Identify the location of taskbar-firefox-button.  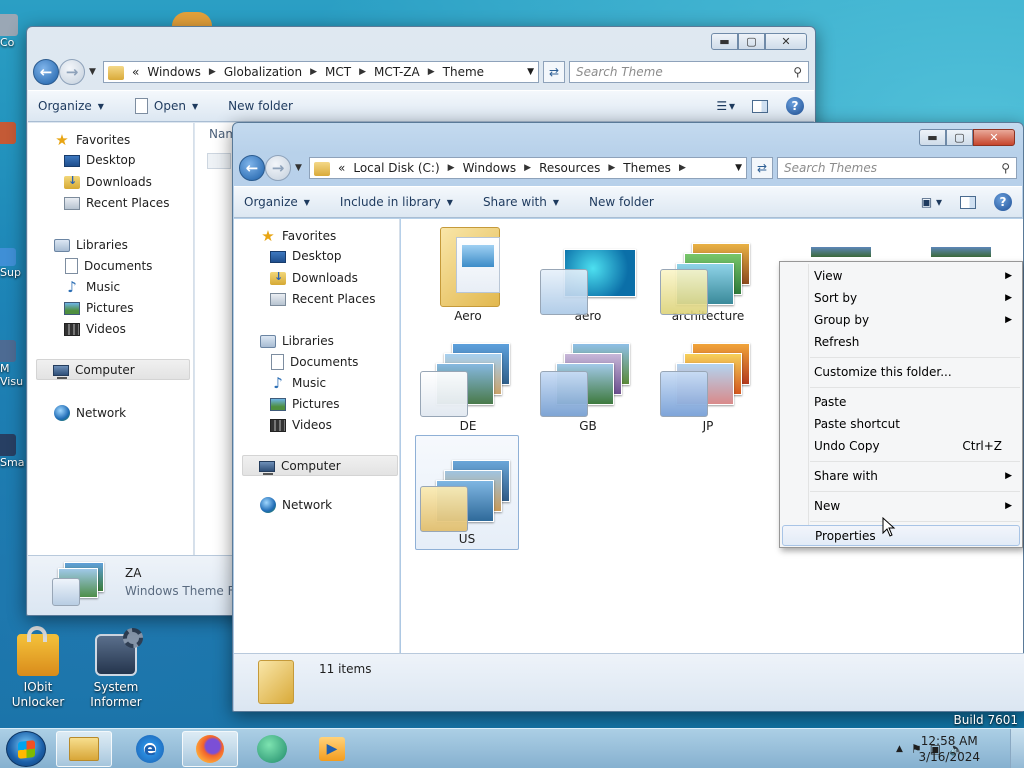
(210, 749).